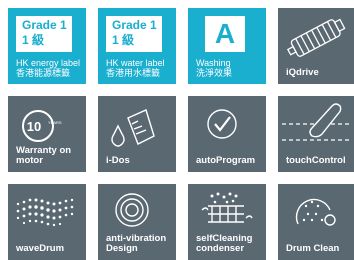 This screenshot has width=354, height=260. Describe the element at coordinates (132, 210) in the screenshot. I see `anti-vibration-icon` at that location.